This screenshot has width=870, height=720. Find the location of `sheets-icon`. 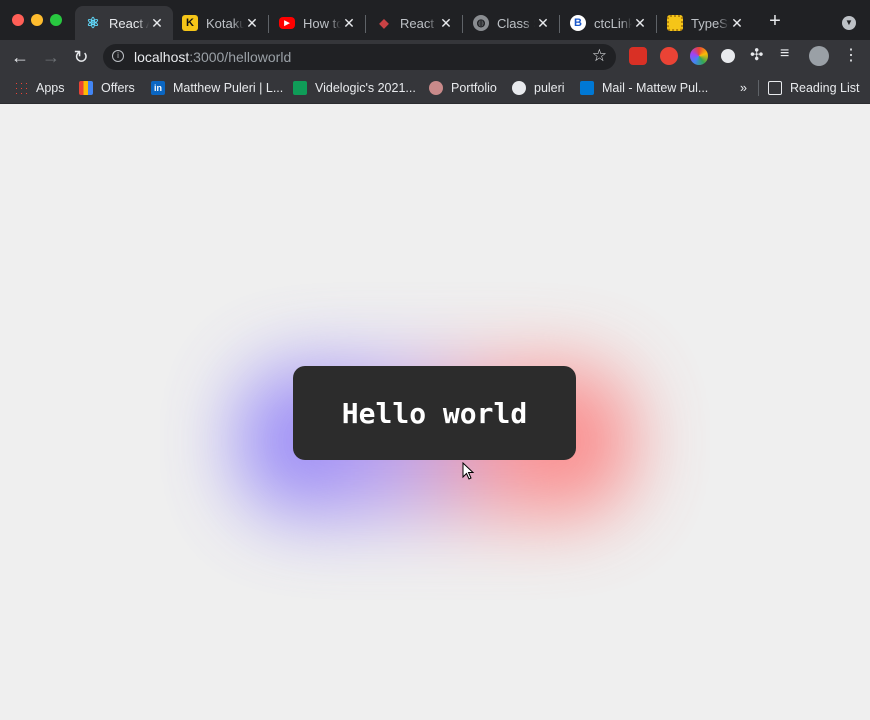

sheets-icon is located at coordinates (300, 88).